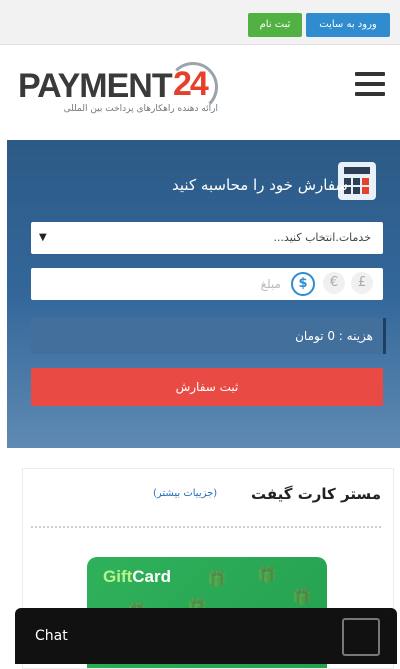 Image resolution: width=400 pixels, height=669 pixels. What do you see at coordinates (361, 637) in the screenshot?
I see `chat-expand-icon` at bounding box center [361, 637].